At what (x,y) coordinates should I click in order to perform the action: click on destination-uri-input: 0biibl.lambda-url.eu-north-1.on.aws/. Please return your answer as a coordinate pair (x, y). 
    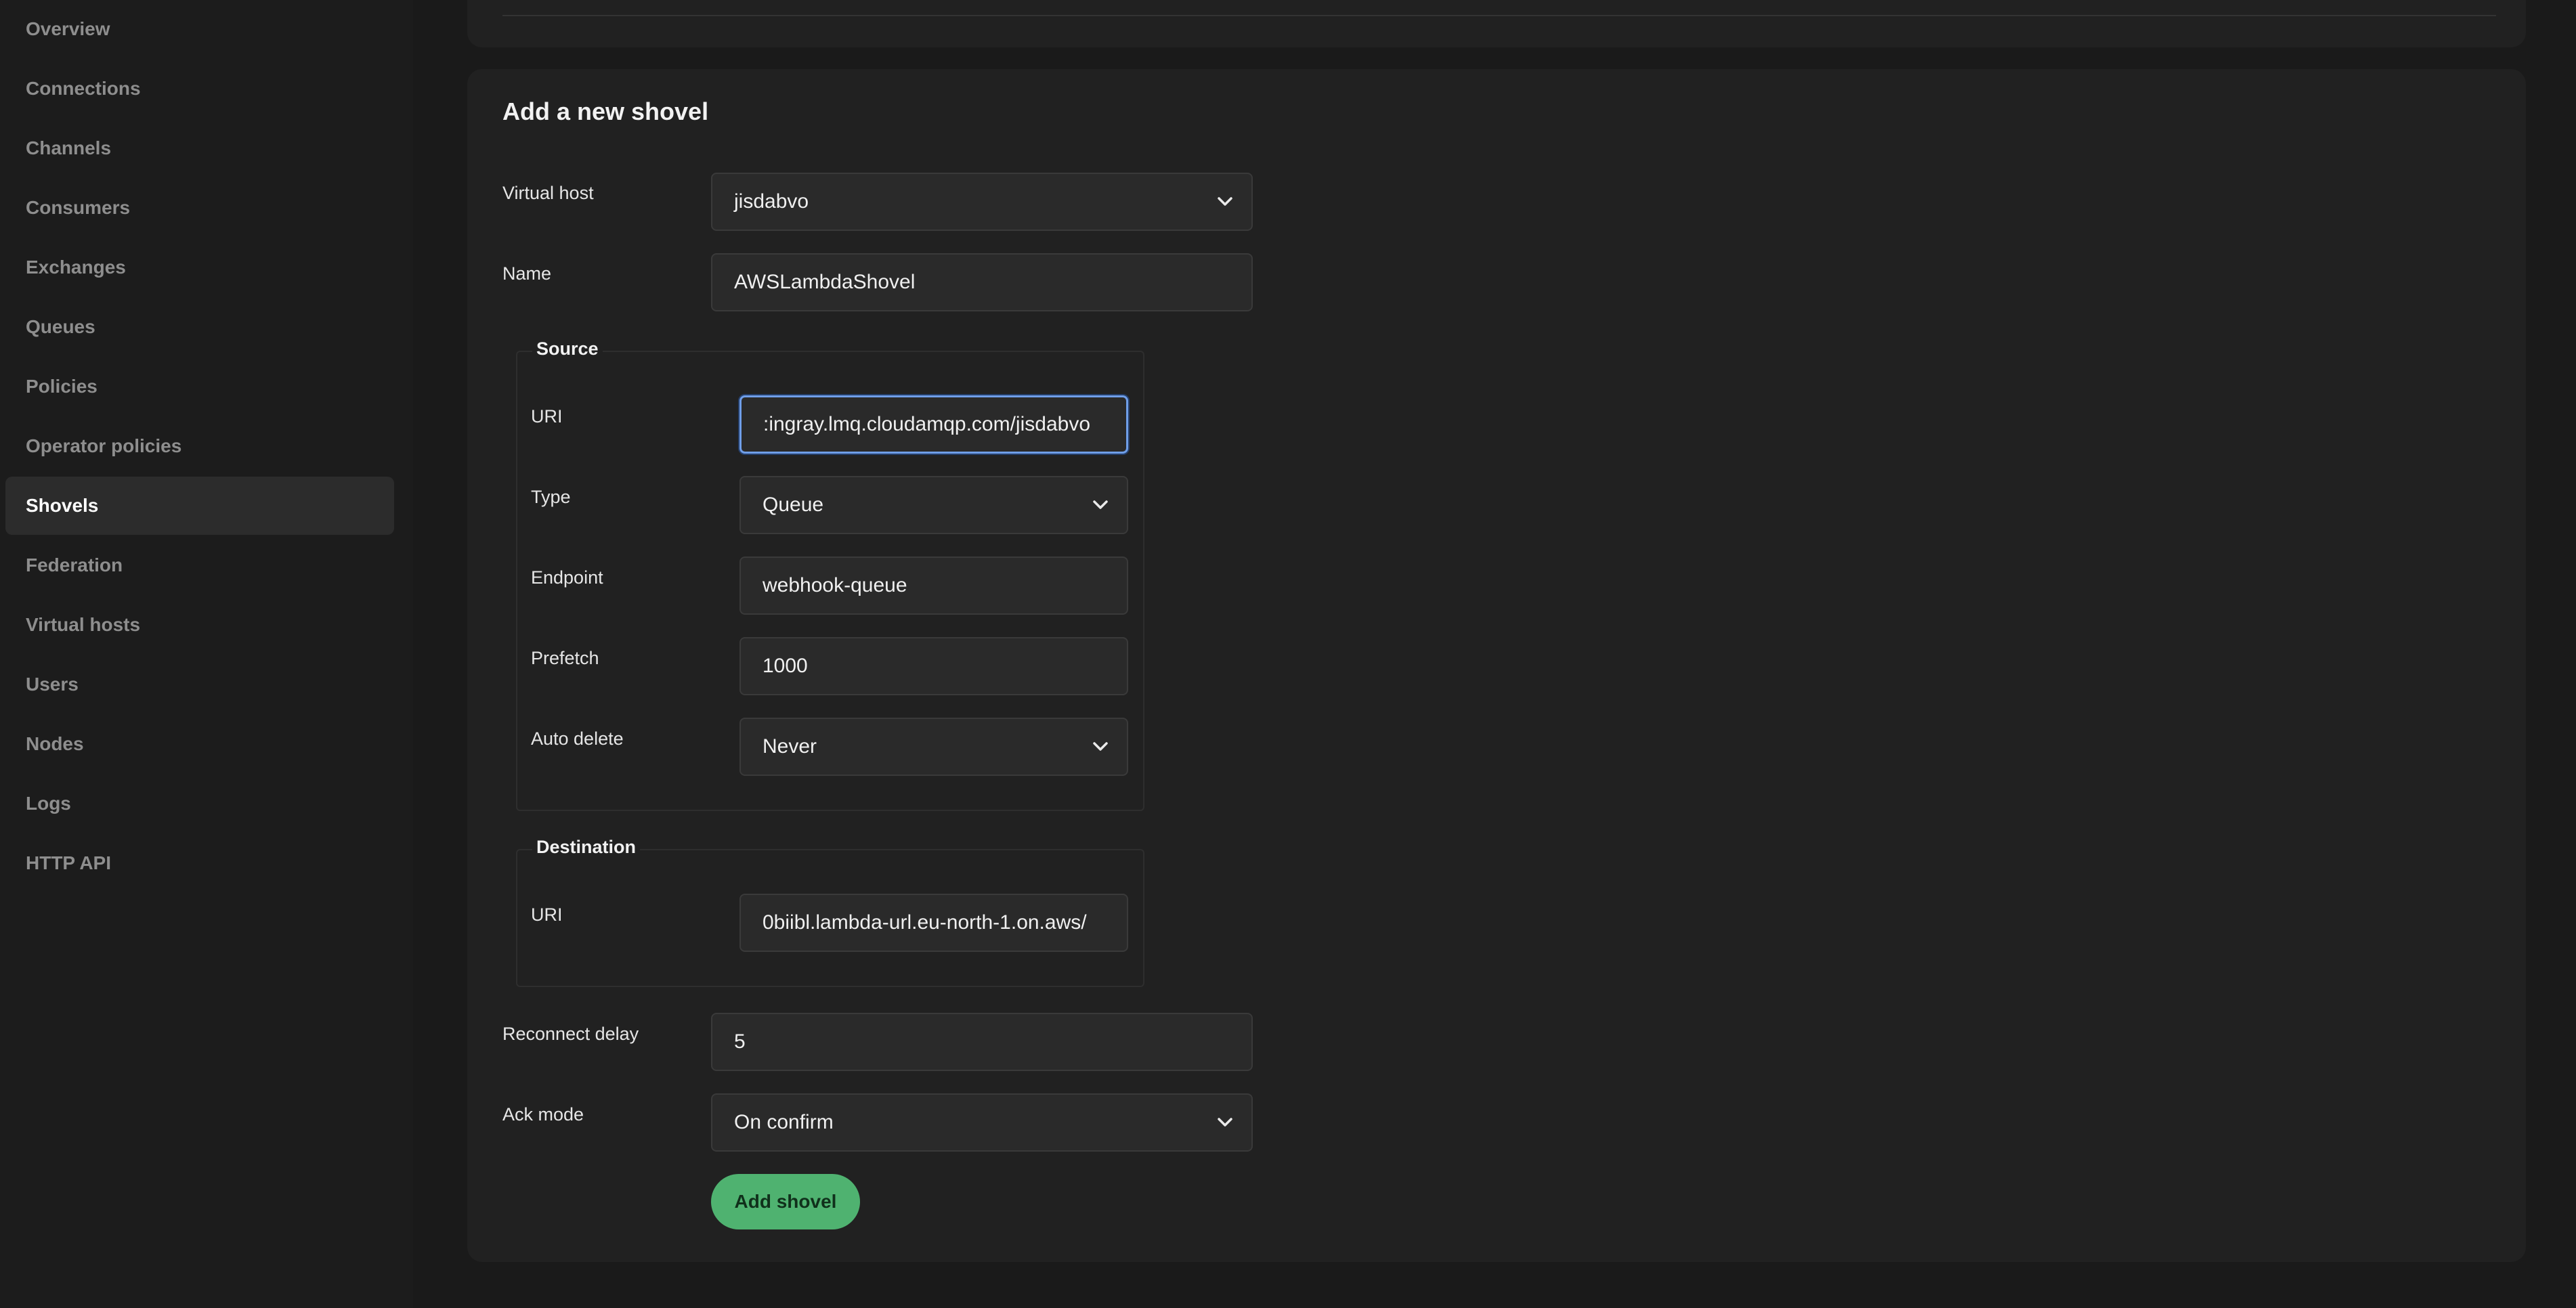
    Looking at the image, I should click on (933, 923).